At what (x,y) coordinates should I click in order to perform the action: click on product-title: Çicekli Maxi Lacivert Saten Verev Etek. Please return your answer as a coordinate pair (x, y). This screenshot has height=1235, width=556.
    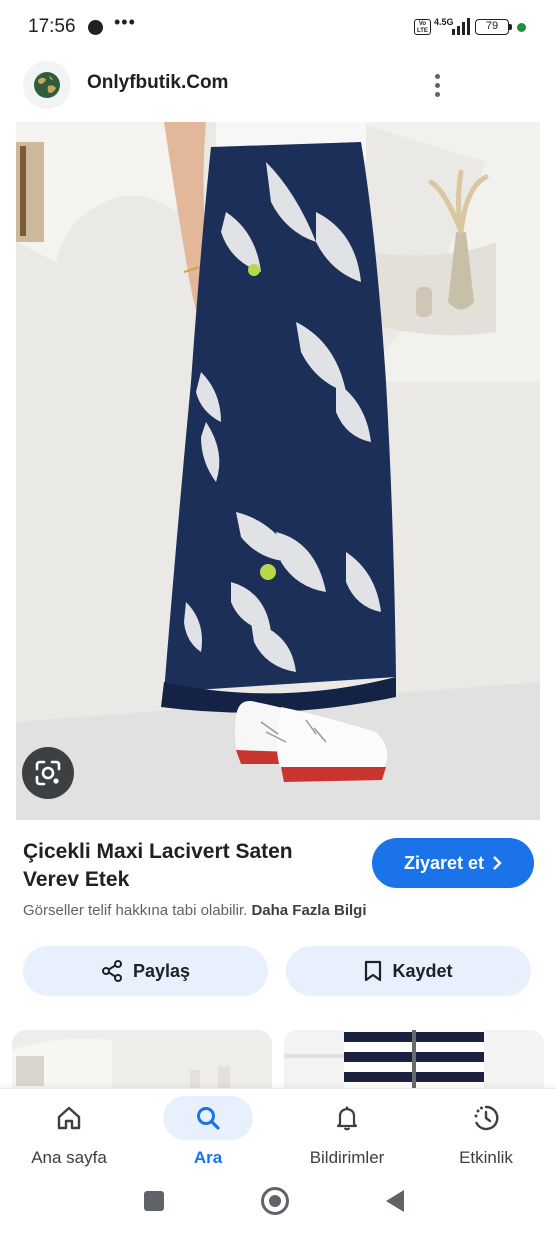
    Looking at the image, I should click on (188, 866).